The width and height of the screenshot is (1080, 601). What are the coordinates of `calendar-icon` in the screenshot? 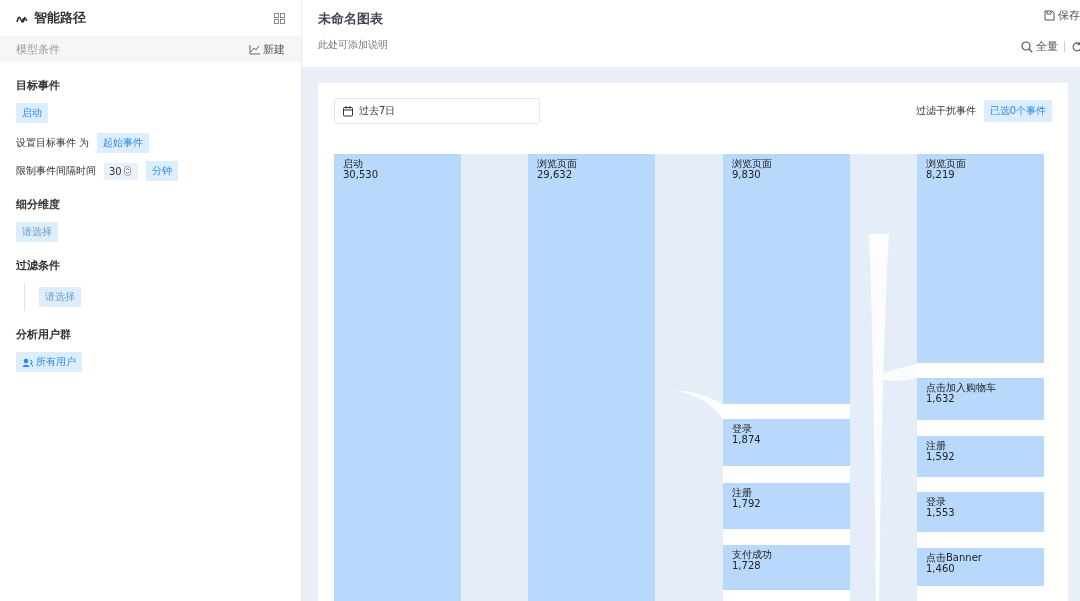 It's located at (348, 111).